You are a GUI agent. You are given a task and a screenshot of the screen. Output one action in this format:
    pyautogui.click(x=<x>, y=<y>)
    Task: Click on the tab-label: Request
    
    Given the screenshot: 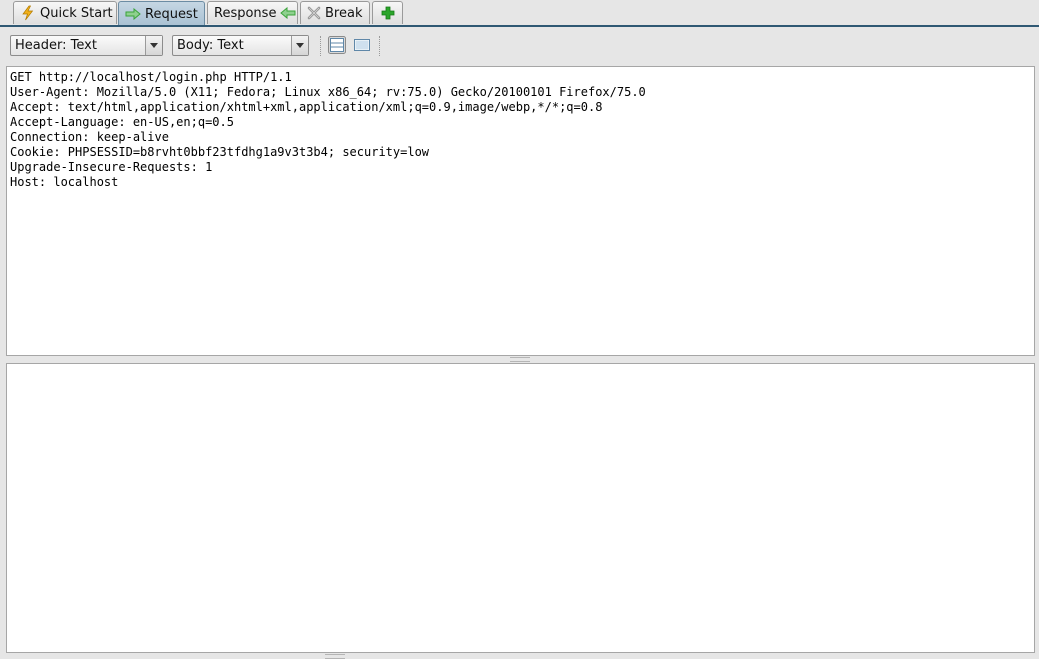 What is the action you would take?
    pyautogui.click(x=171, y=14)
    